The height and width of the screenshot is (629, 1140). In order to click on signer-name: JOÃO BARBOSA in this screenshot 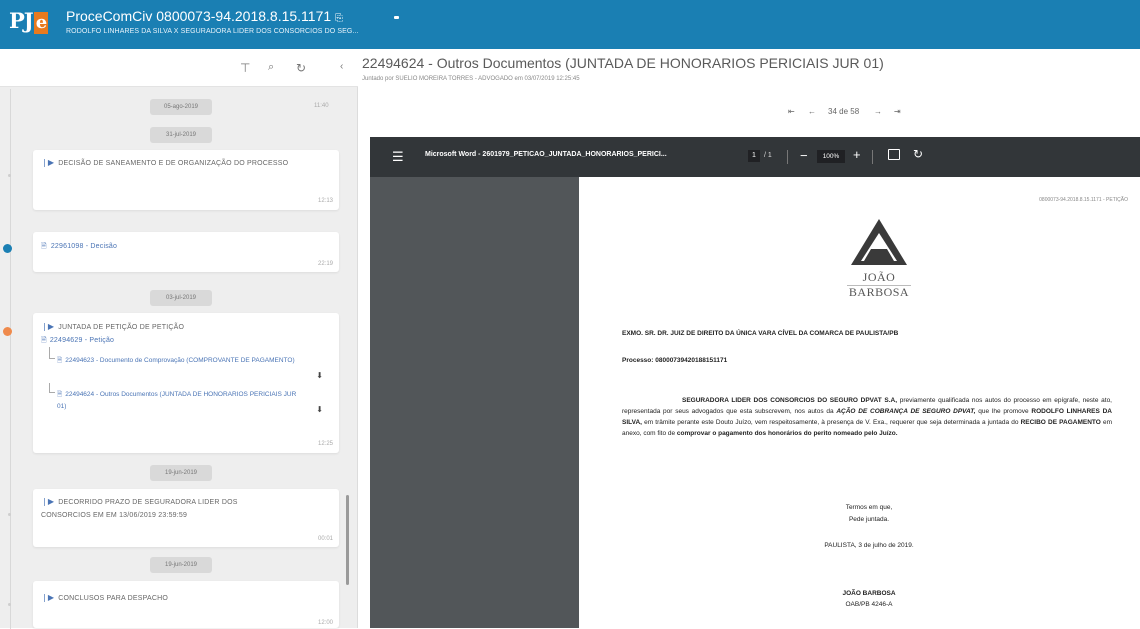, I will do `click(869, 593)`.